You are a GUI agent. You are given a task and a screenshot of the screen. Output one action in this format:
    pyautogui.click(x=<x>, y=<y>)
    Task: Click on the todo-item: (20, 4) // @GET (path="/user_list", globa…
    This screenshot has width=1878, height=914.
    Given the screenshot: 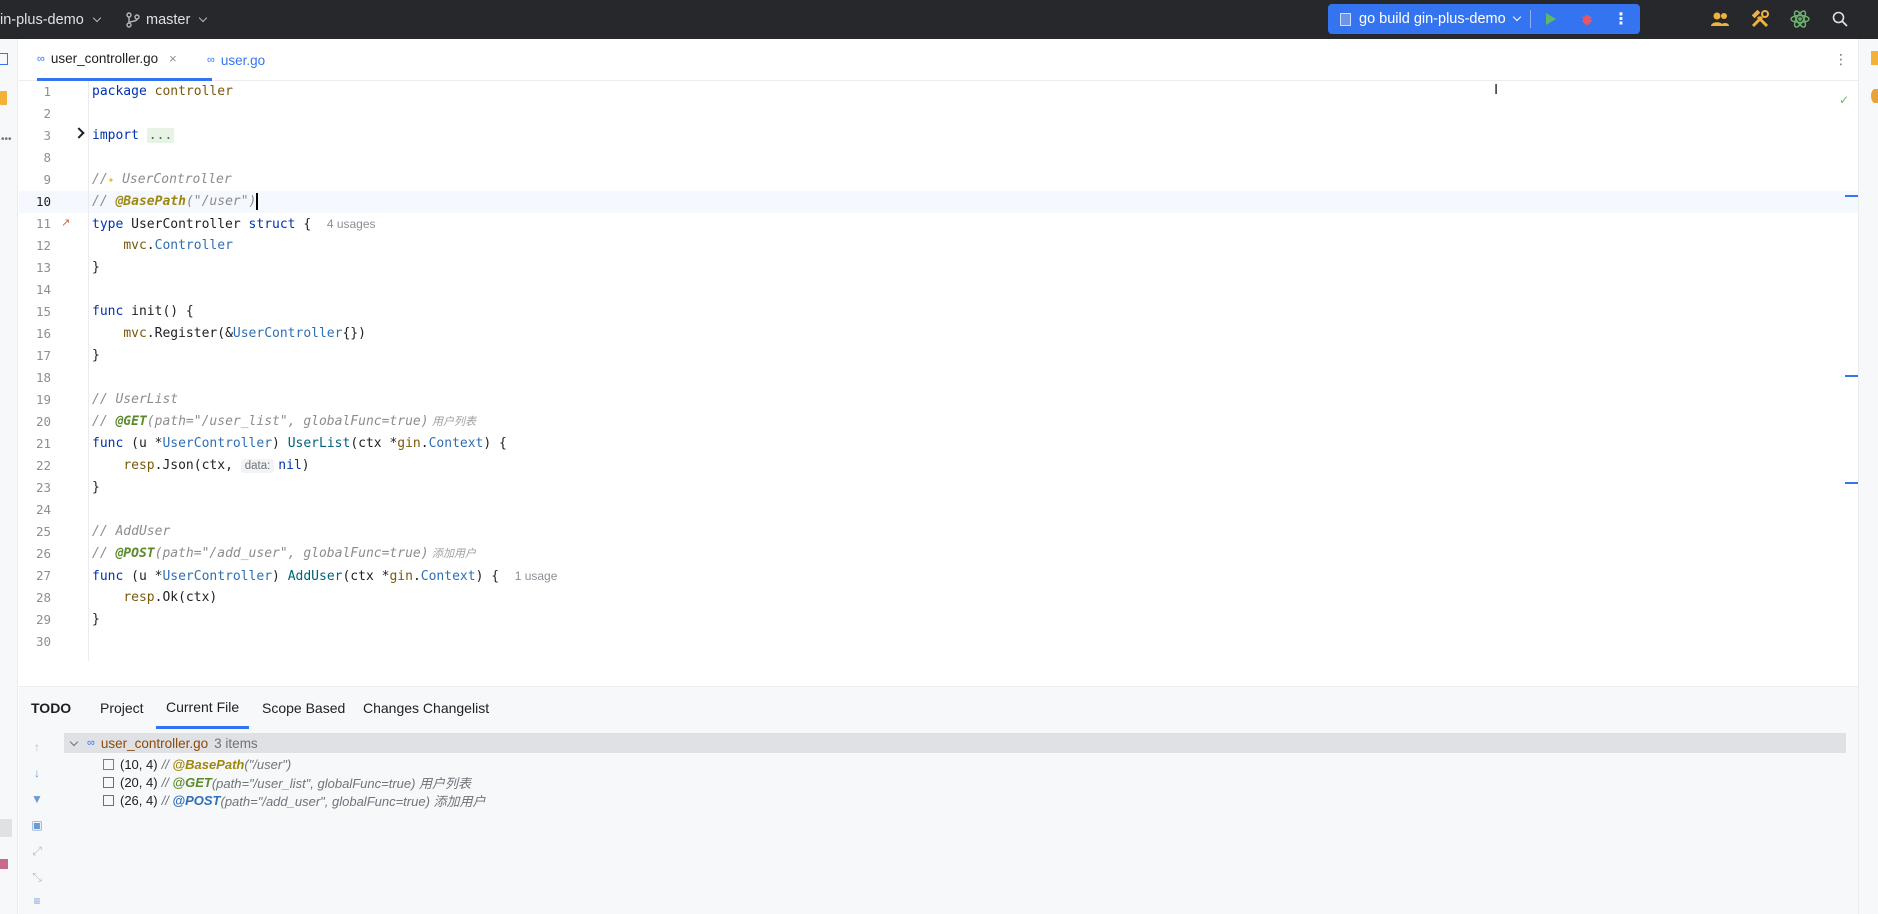 What is the action you would take?
    pyautogui.click(x=287, y=782)
    